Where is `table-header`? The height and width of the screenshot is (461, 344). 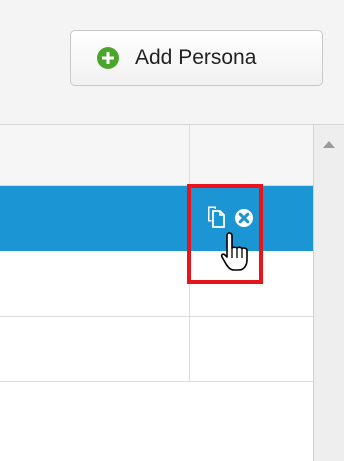 table-header is located at coordinates (156, 155).